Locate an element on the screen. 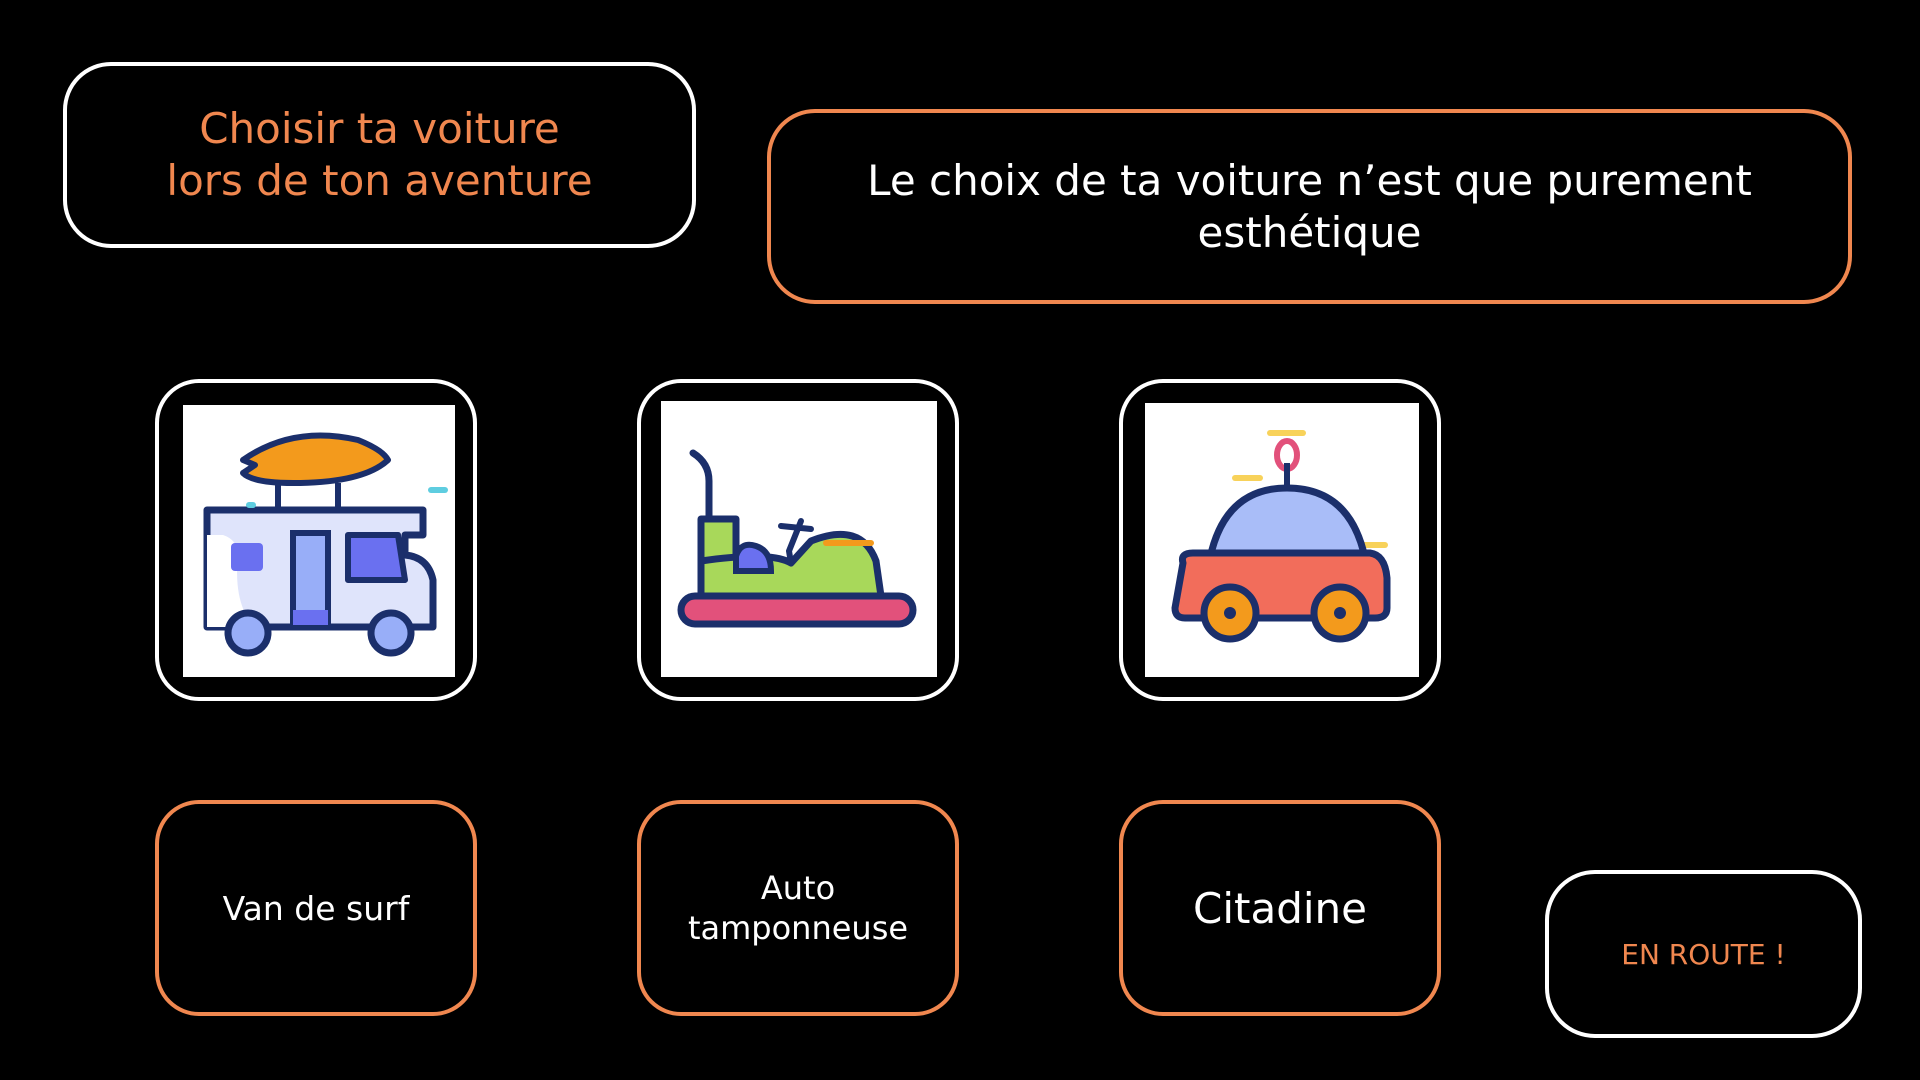 Image resolution: width=1920 pixels, height=1080 pixels. go-button: EN ROUTE ! is located at coordinates (1703, 954).